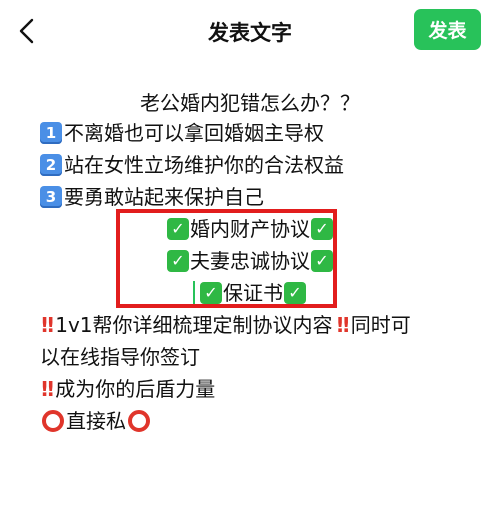  What do you see at coordinates (194, 325) in the screenshot?
I see `service-text: 1v1帮你详细梳理定制协议内容` at bounding box center [194, 325].